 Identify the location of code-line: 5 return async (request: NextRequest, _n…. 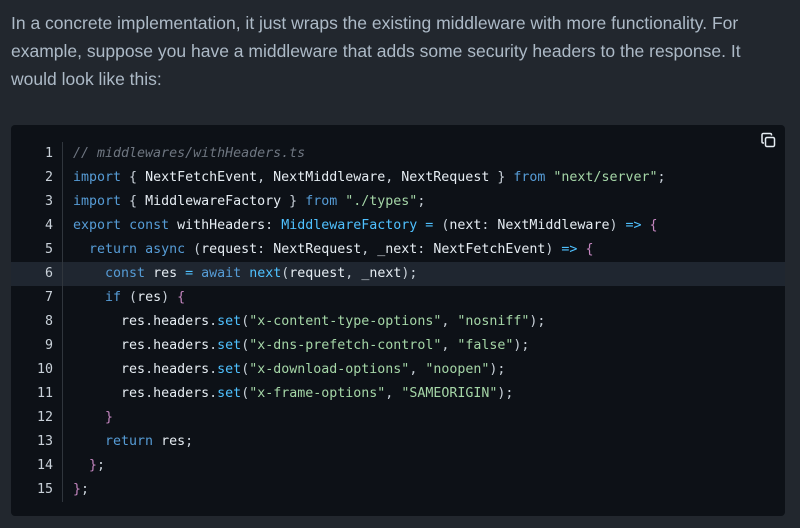
(398, 250).